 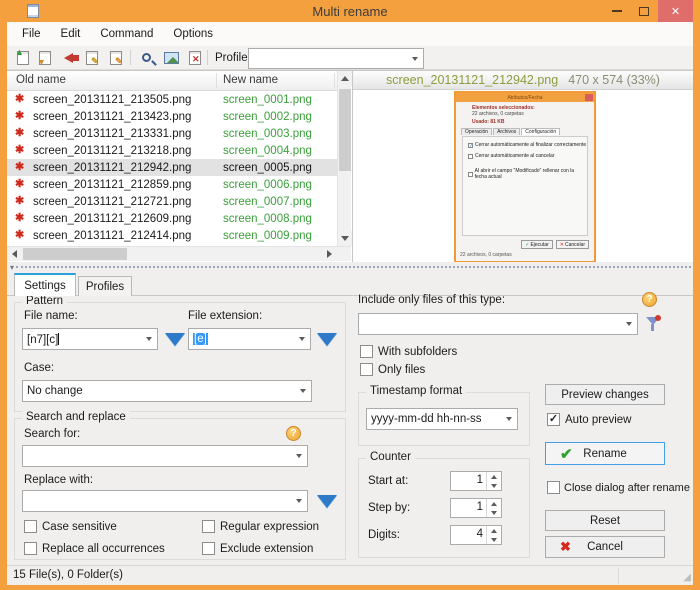 I want to click on start-at-spinner: 1, so click(x=476, y=481).